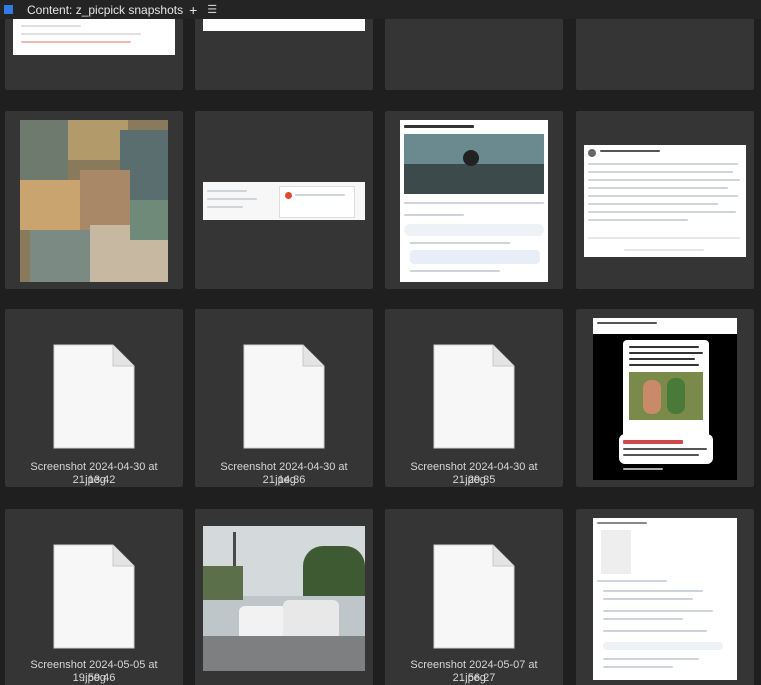 This screenshot has height=685, width=761. I want to click on file-tile: Screenshot 2024-04-30 at 21.13.42 .jpeg, so click(94, 398).